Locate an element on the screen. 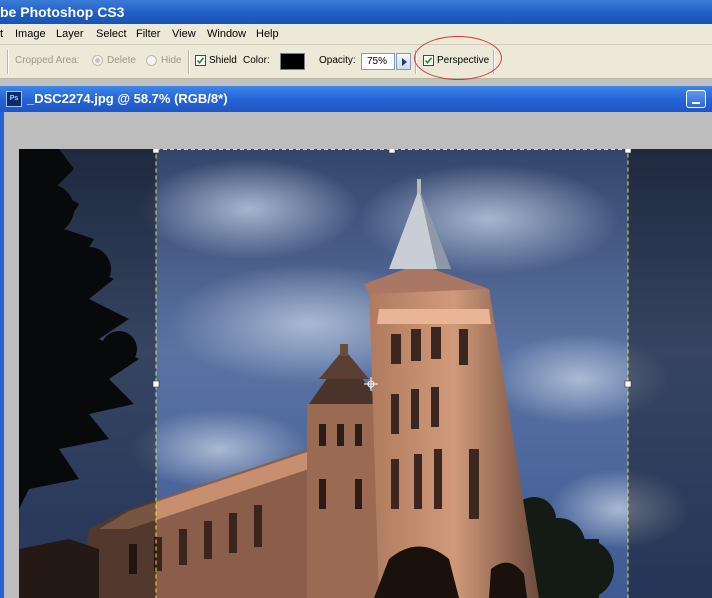 The height and width of the screenshot is (598, 712). photoshop-document-icon: Ps is located at coordinates (14, 99).